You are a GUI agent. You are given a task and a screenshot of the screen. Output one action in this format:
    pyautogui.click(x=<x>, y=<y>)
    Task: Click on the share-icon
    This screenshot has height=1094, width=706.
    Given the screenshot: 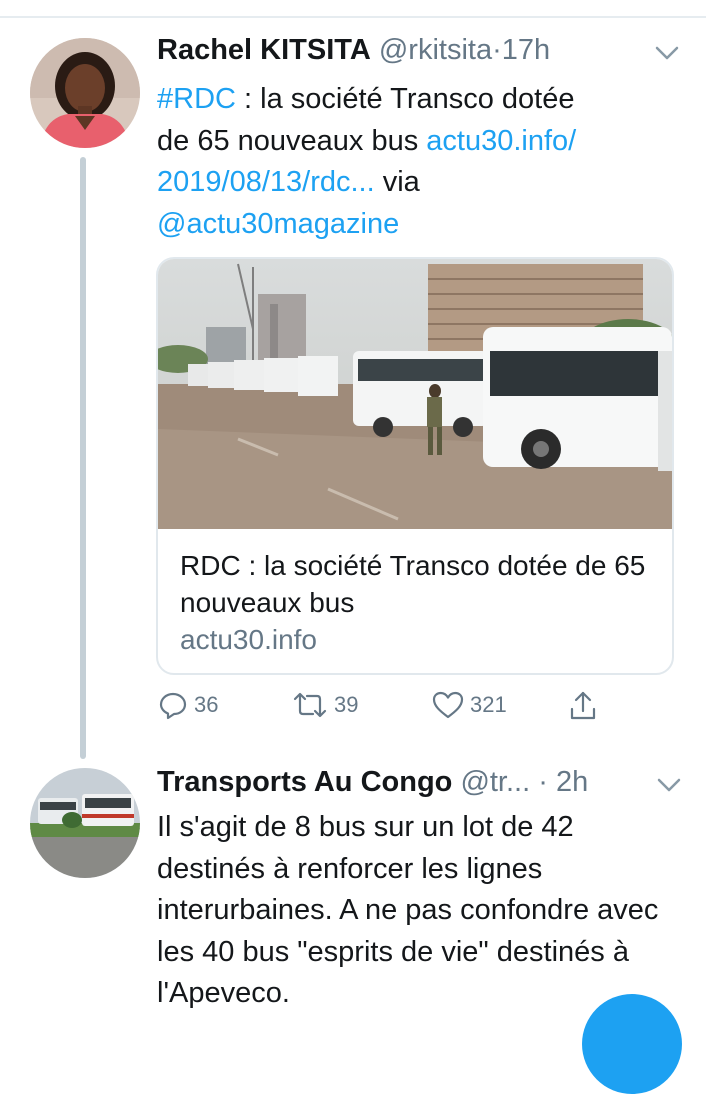 What is the action you would take?
    pyautogui.click(x=583, y=705)
    